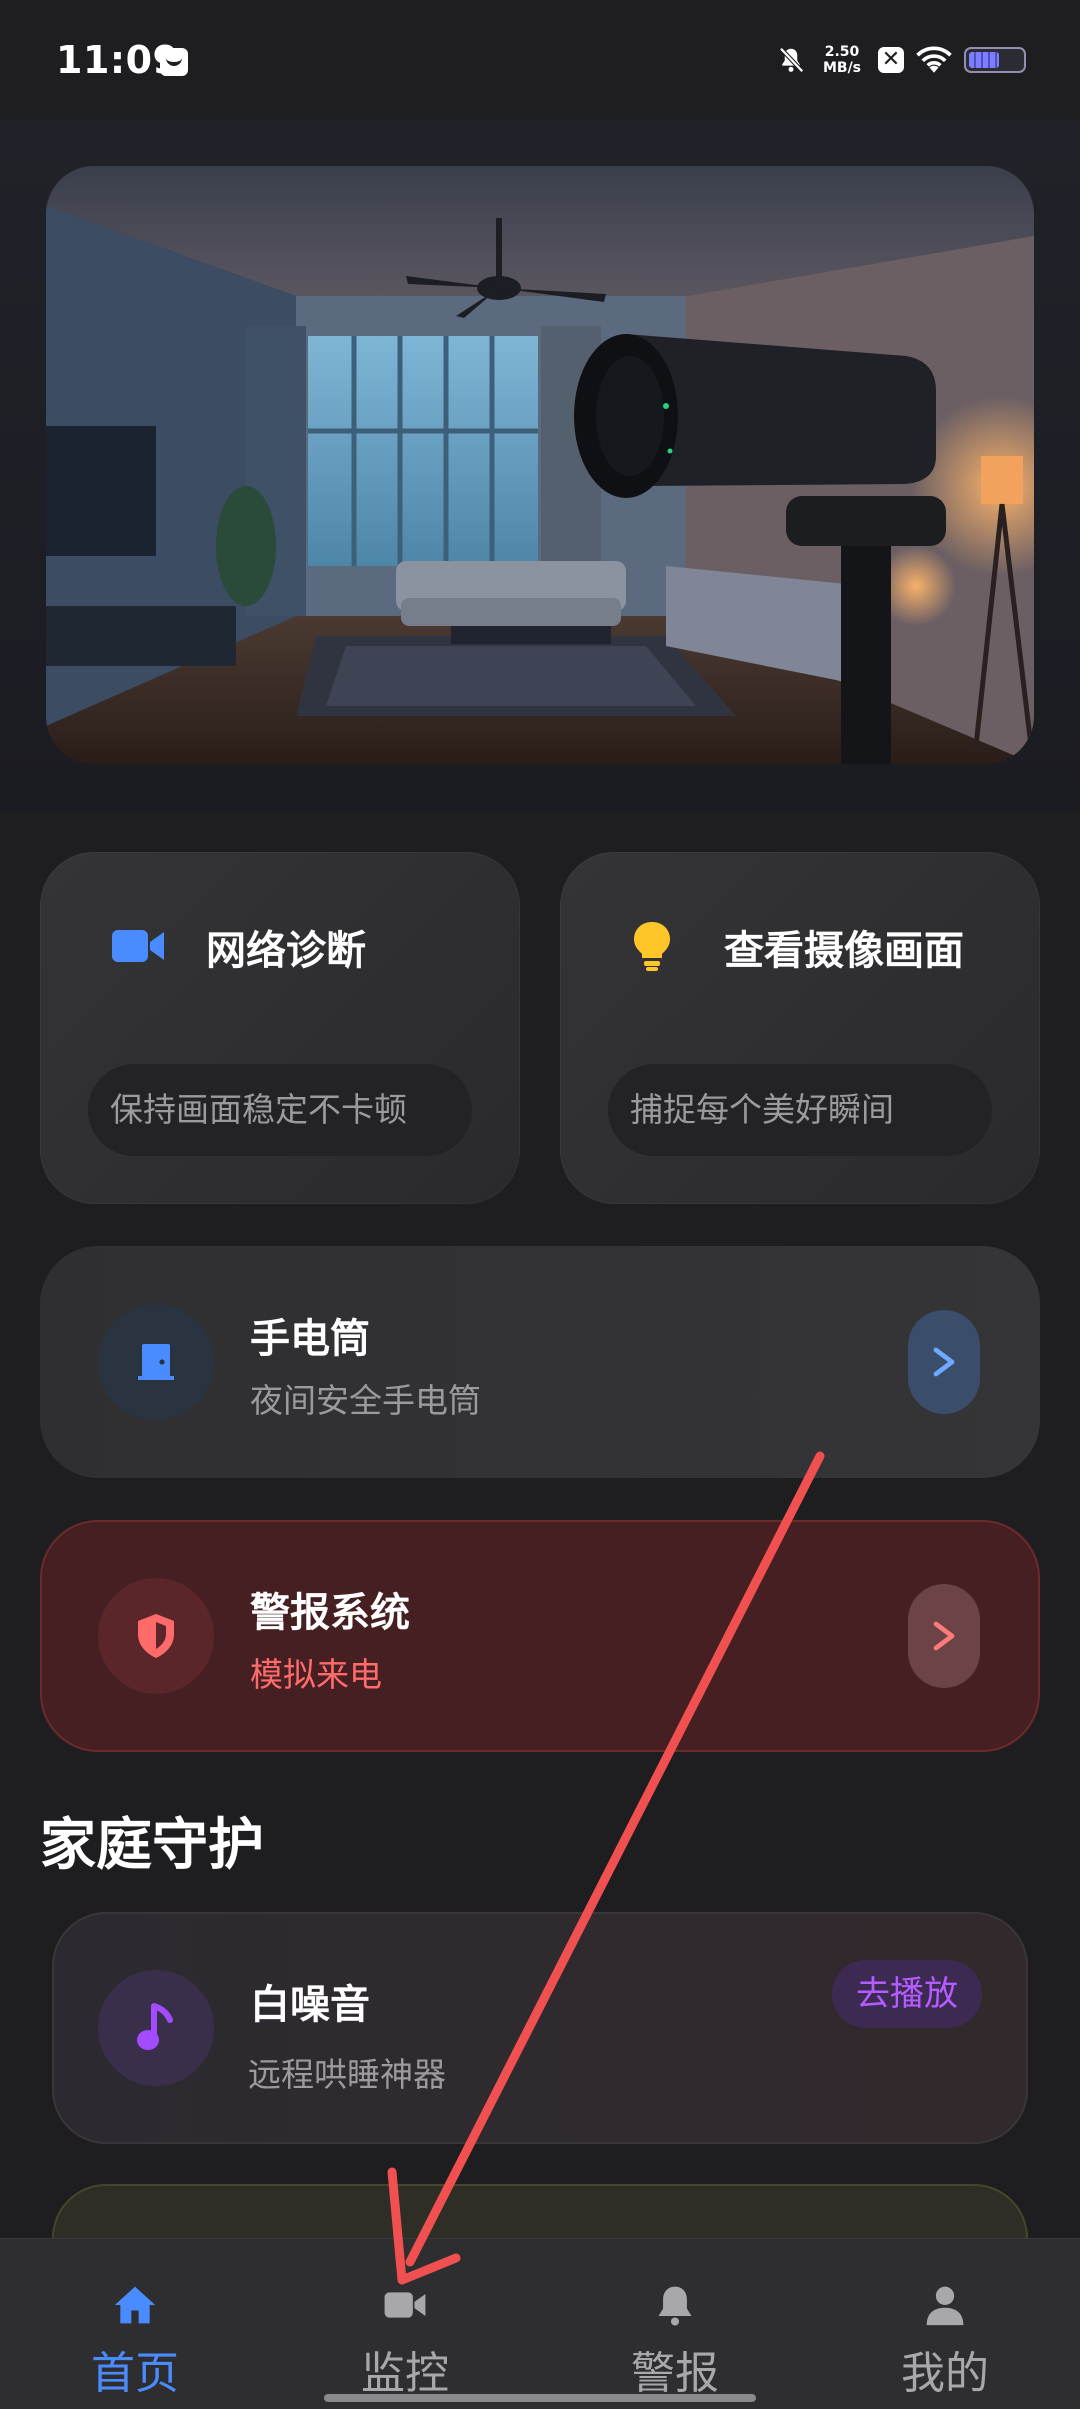 This screenshot has height=2409, width=1080. What do you see at coordinates (286, 951) in the screenshot?
I see `card-title: 网络诊断` at bounding box center [286, 951].